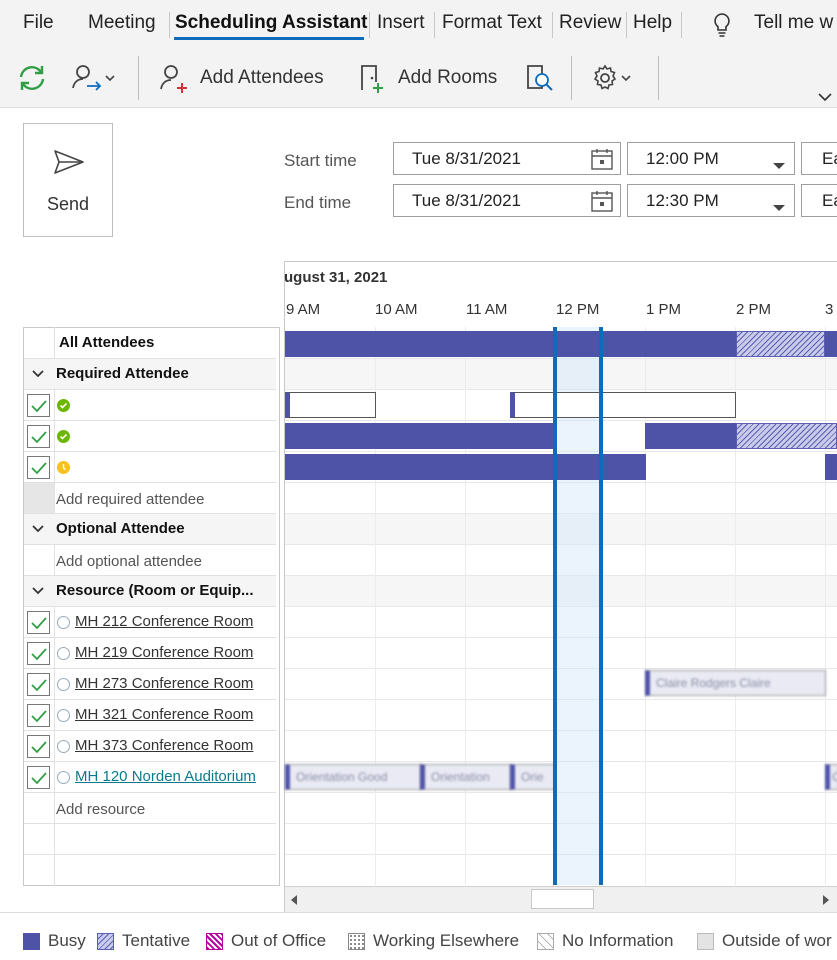 The image size is (837, 960). Describe the element at coordinates (150, 374) in the screenshot. I see `required-section-header: Required Attendee` at that location.